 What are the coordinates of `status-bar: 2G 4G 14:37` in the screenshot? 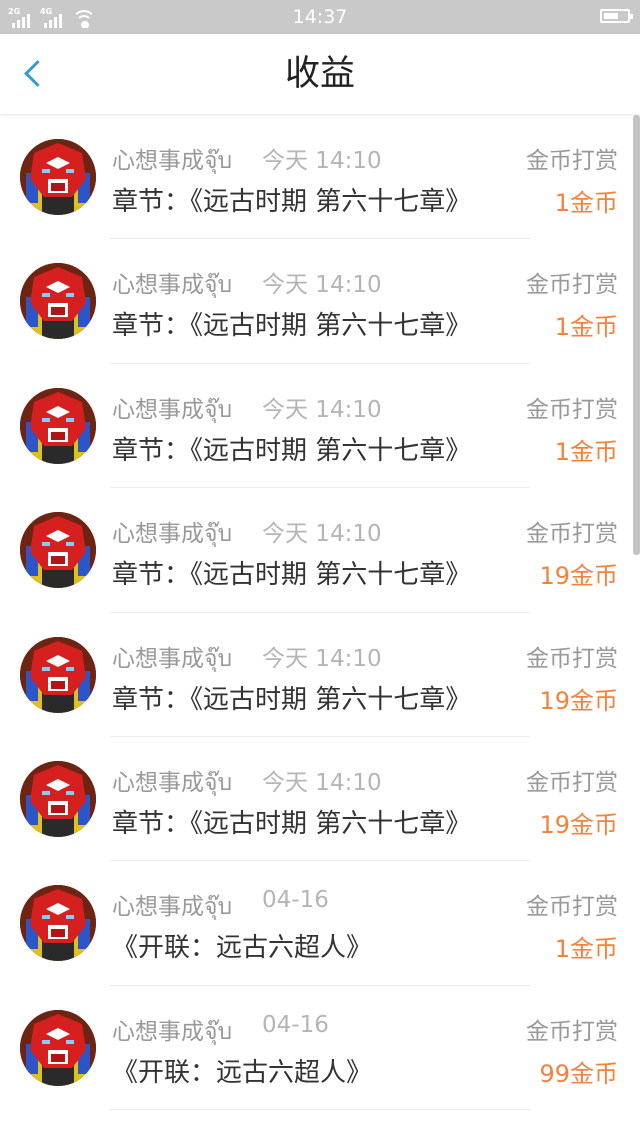 It's located at (320, 17).